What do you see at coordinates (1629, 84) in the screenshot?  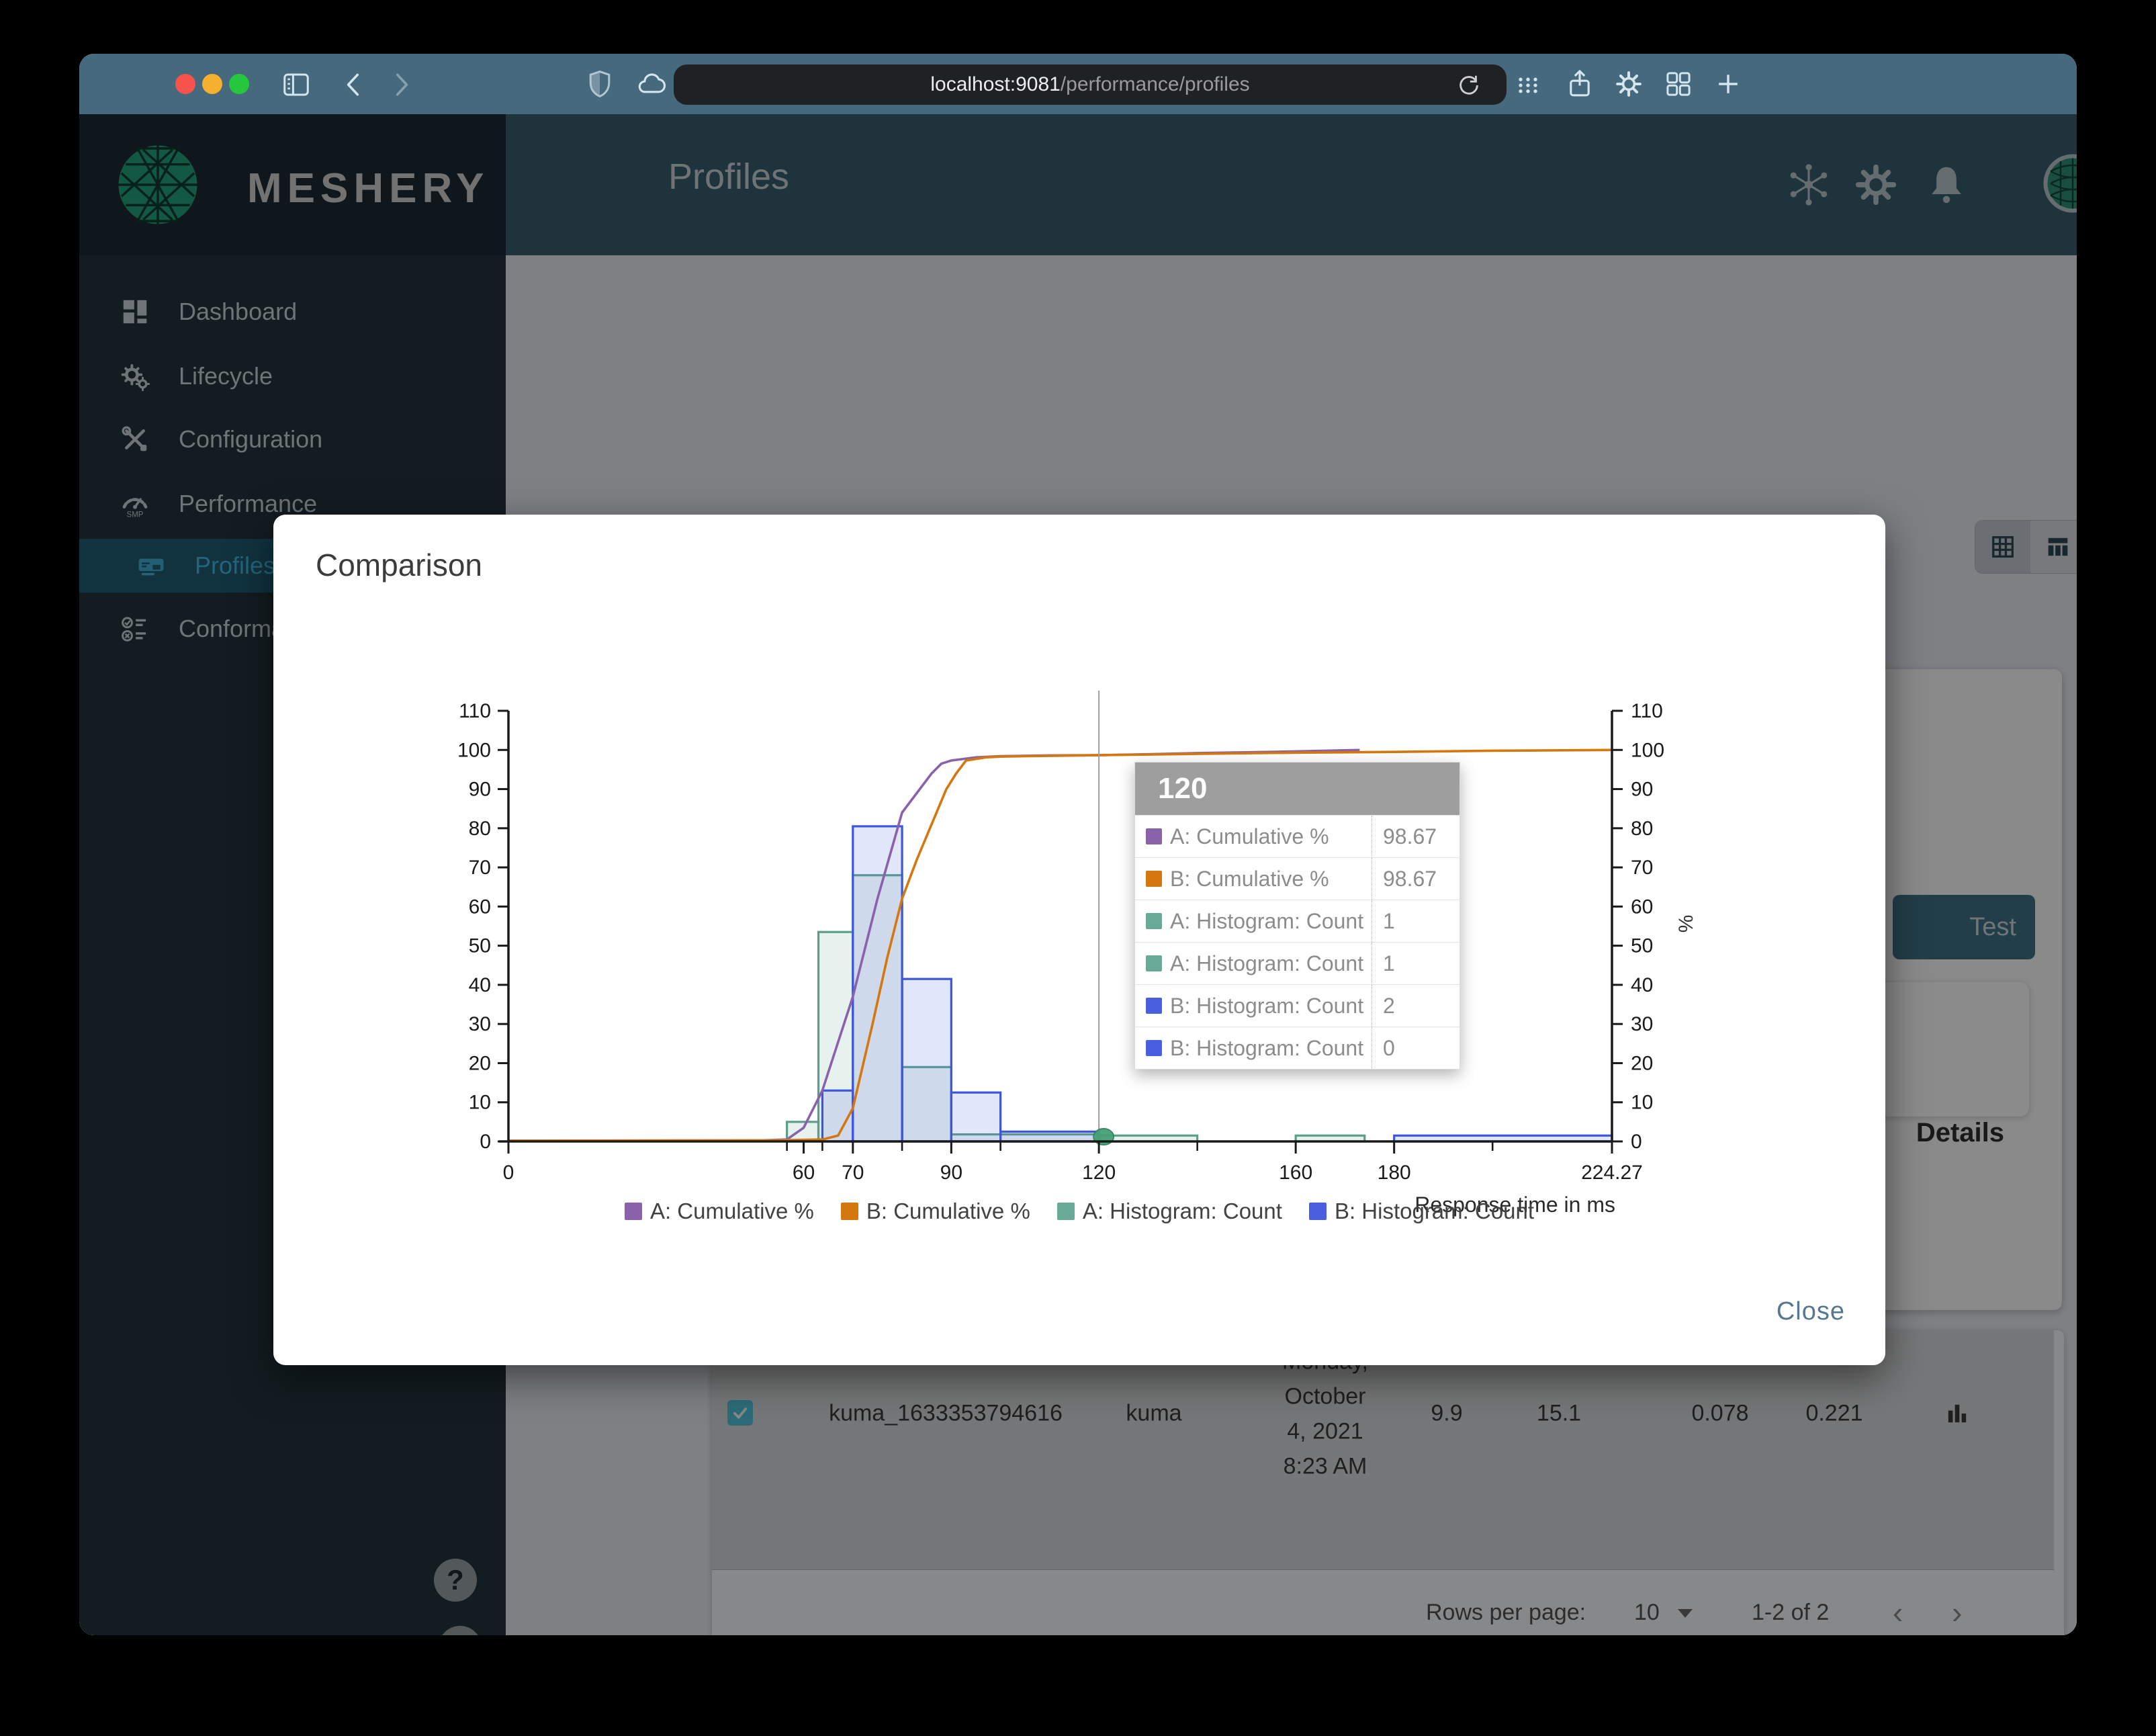 I see `browser-settings-gear-icon` at bounding box center [1629, 84].